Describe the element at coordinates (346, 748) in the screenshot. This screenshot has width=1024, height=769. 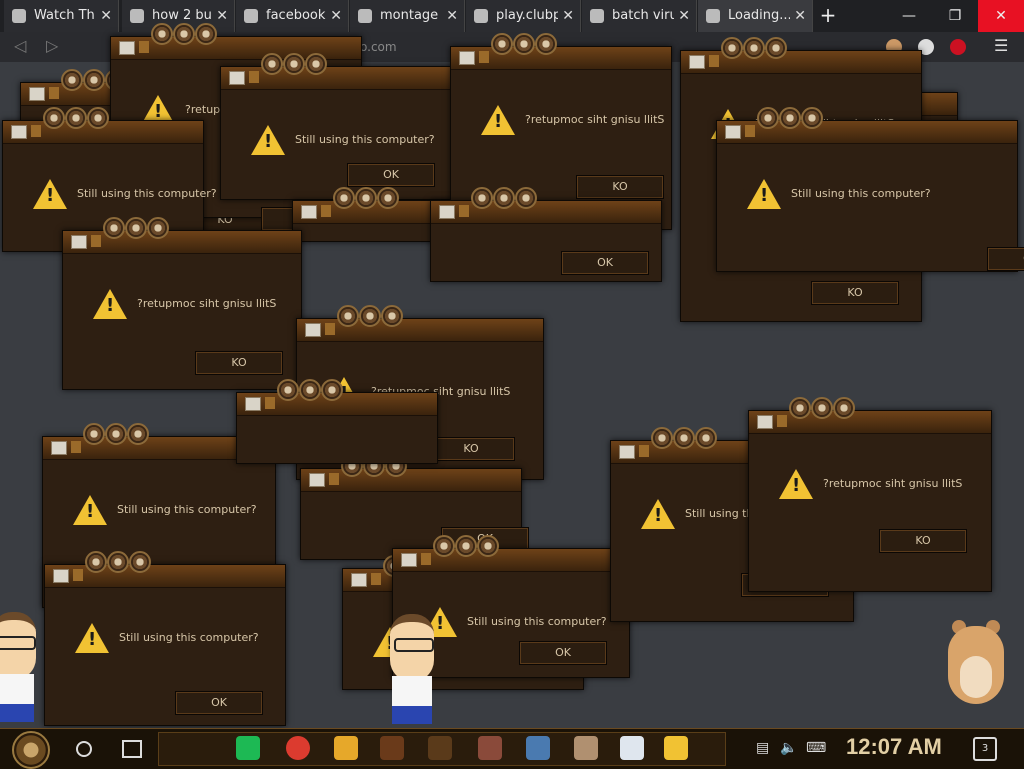
I see `folder-icon` at that location.